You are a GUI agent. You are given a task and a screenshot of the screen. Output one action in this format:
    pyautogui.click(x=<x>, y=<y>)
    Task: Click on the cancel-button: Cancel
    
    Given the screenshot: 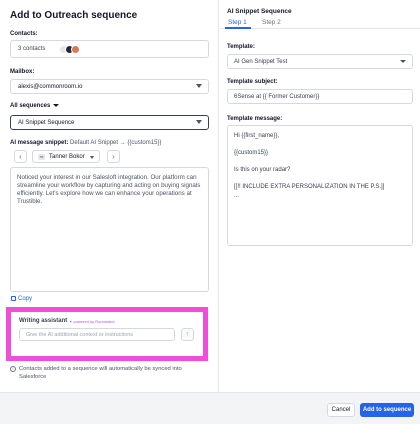 What is the action you would take?
    pyautogui.click(x=341, y=410)
    